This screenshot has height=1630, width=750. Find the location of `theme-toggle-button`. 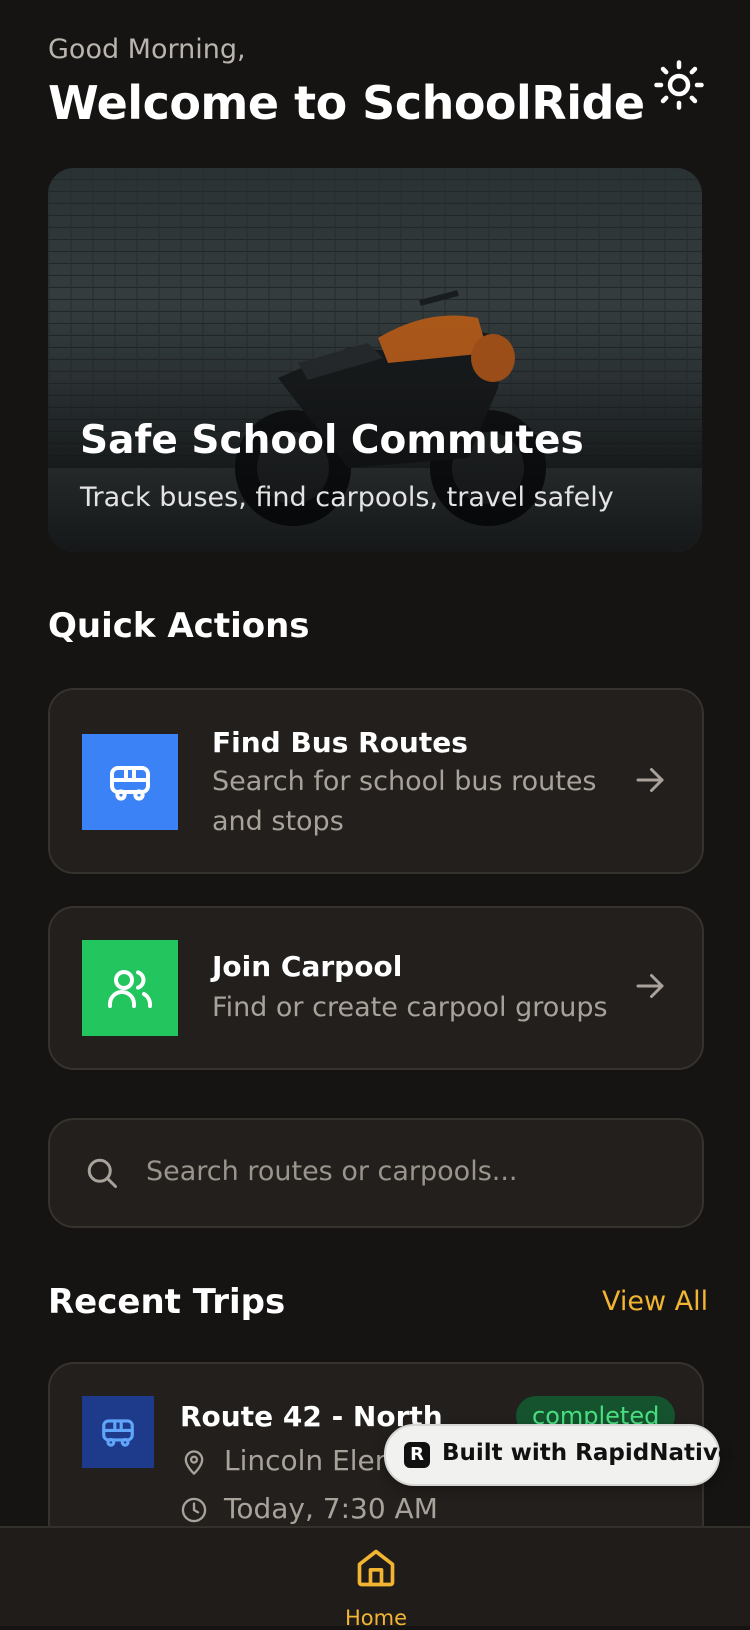

theme-toggle-button is located at coordinates (679, 85).